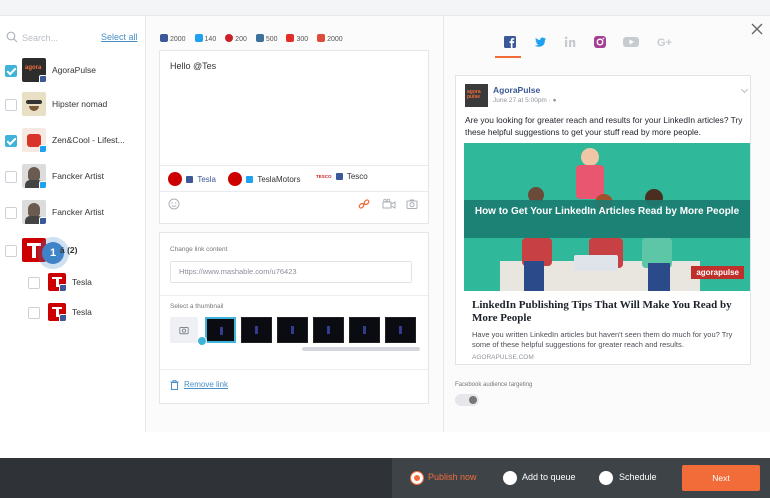 This screenshot has width=770, height=498. Describe the element at coordinates (291, 272) in the screenshot. I see `link-url-input: Https://www.mashable.com/u76423` at that location.